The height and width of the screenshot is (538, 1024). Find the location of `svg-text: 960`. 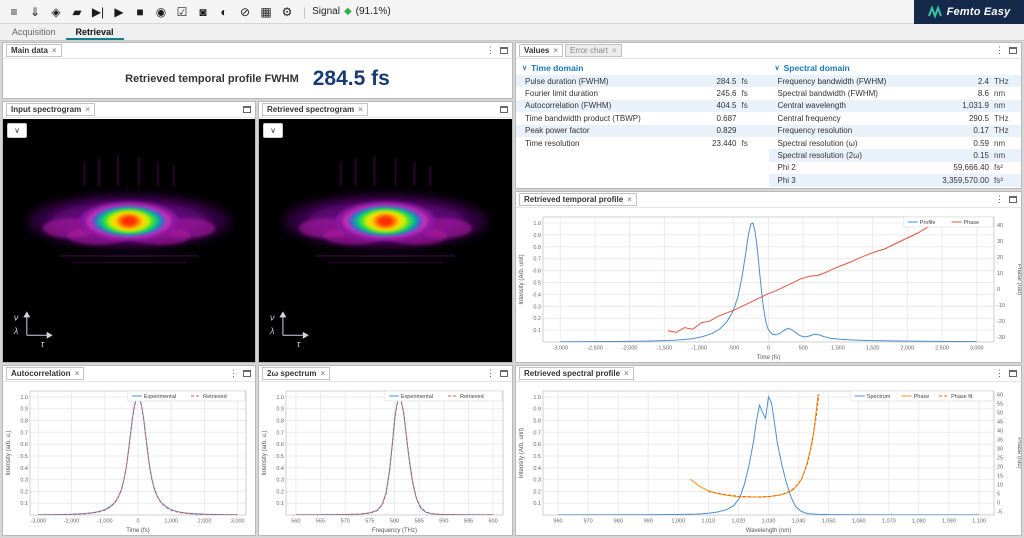

svg-text: 960 is located at coordinates (557, 522).